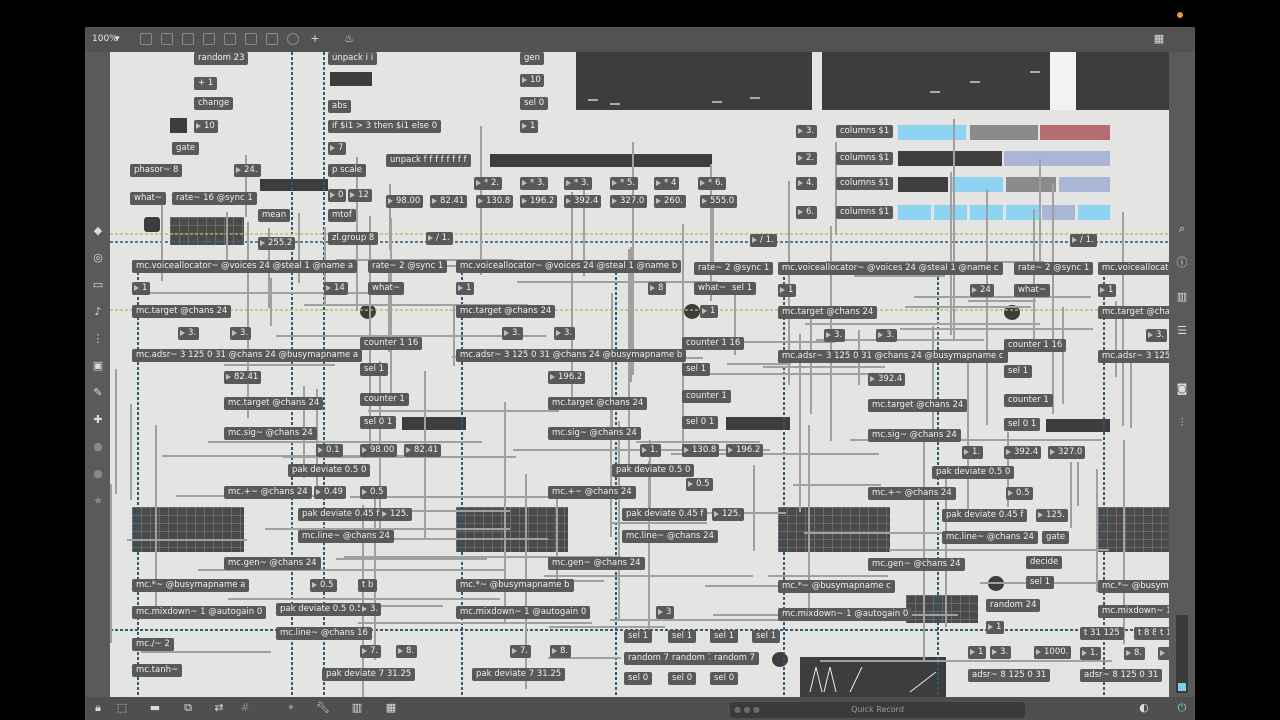 Image resolution: width=1280 pixels, height=720 pixels. I want to click on max-object-box: gen, so click(532, 58).